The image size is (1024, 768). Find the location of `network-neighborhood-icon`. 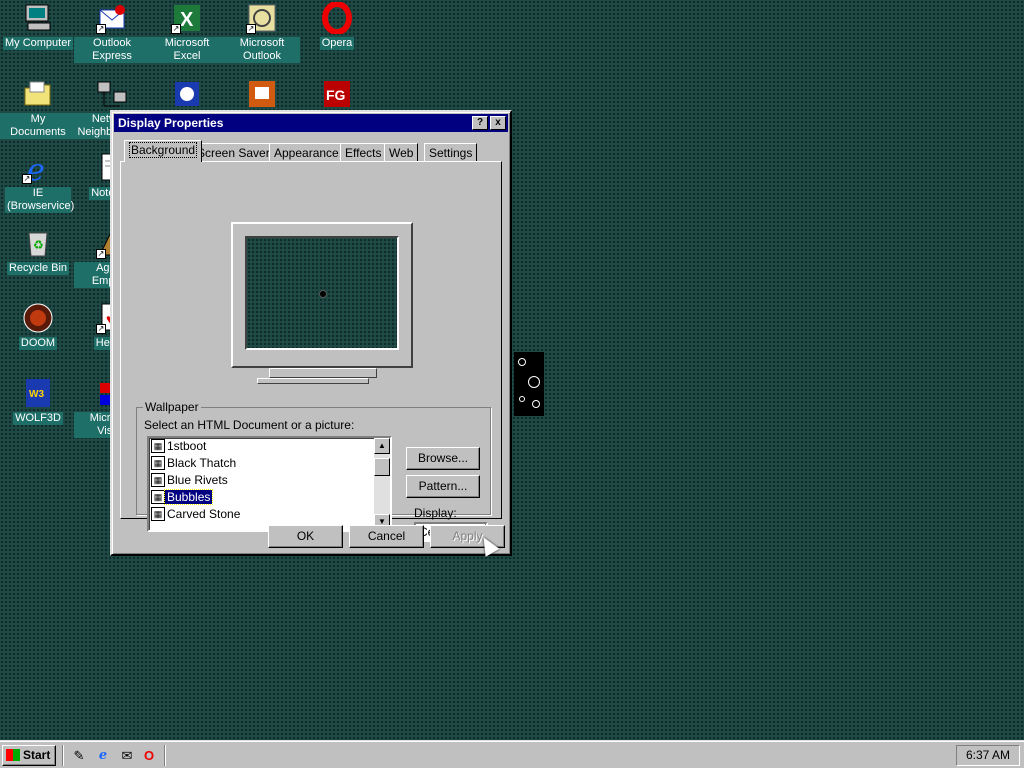

network-neighborhood-icon is located at coordinates (112, 94).